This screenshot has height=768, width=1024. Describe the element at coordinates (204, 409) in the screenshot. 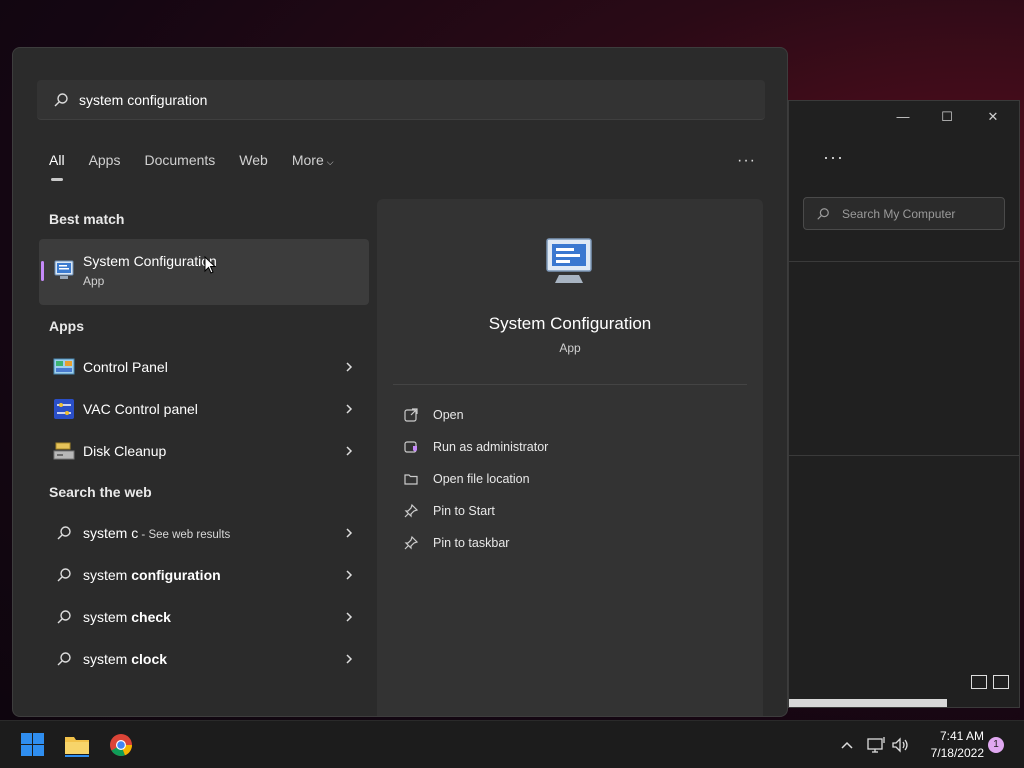

I see `app-item-vac-control-panel: VAC Control panel` at that location.